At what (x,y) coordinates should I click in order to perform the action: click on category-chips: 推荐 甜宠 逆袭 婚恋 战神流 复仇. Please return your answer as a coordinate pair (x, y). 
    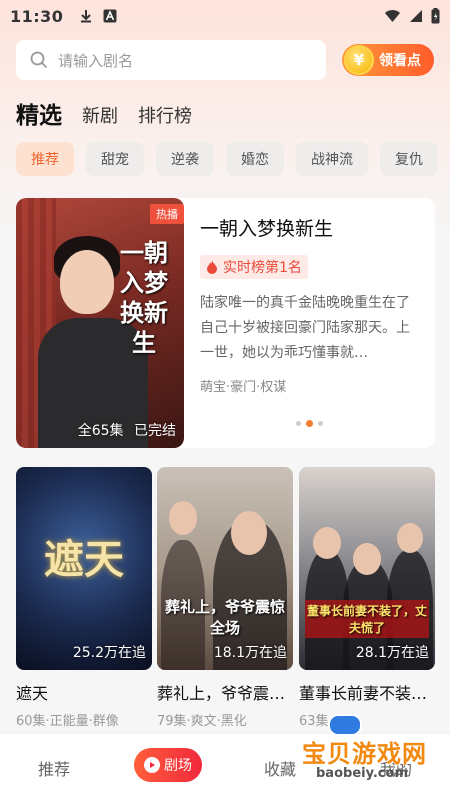
    Looking at the image, I should click on (227, 159).